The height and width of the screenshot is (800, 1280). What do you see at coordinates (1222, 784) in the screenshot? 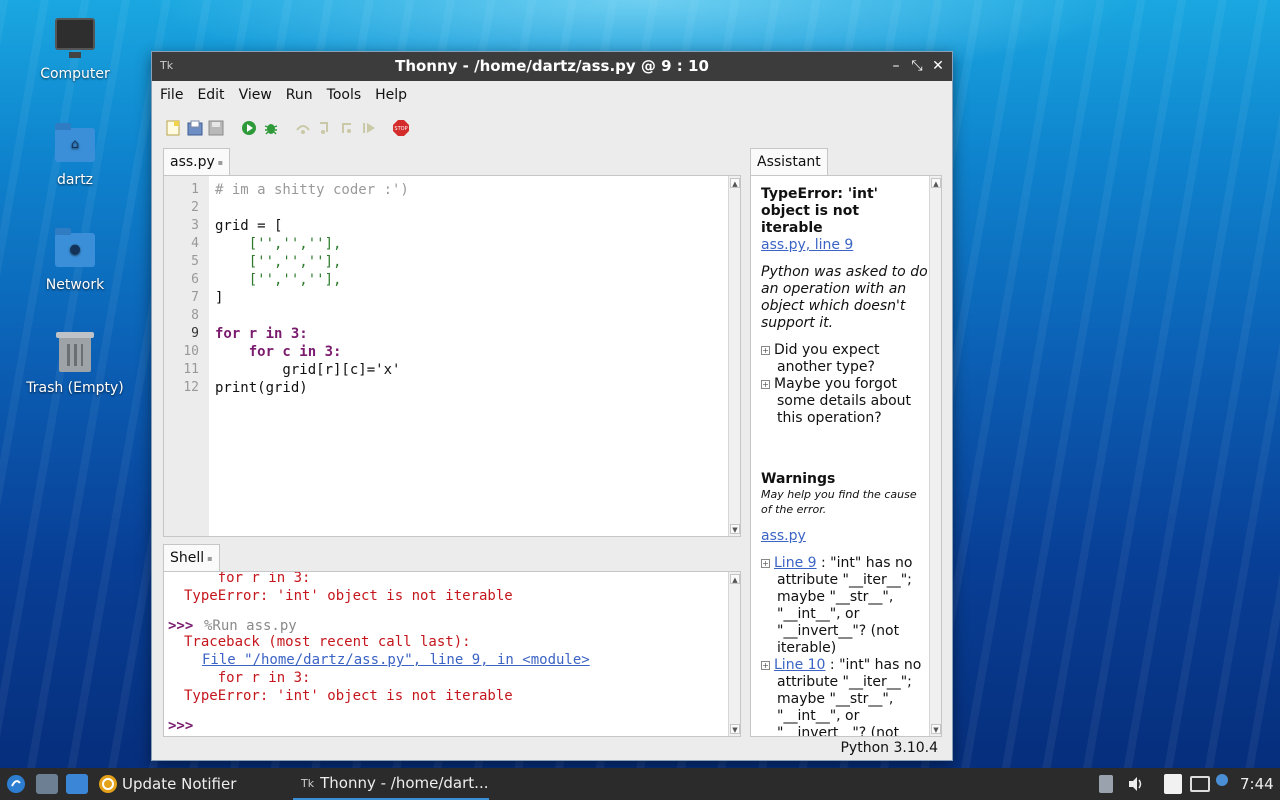
I see `tray-notifications` at bounding box center [1222, 784].